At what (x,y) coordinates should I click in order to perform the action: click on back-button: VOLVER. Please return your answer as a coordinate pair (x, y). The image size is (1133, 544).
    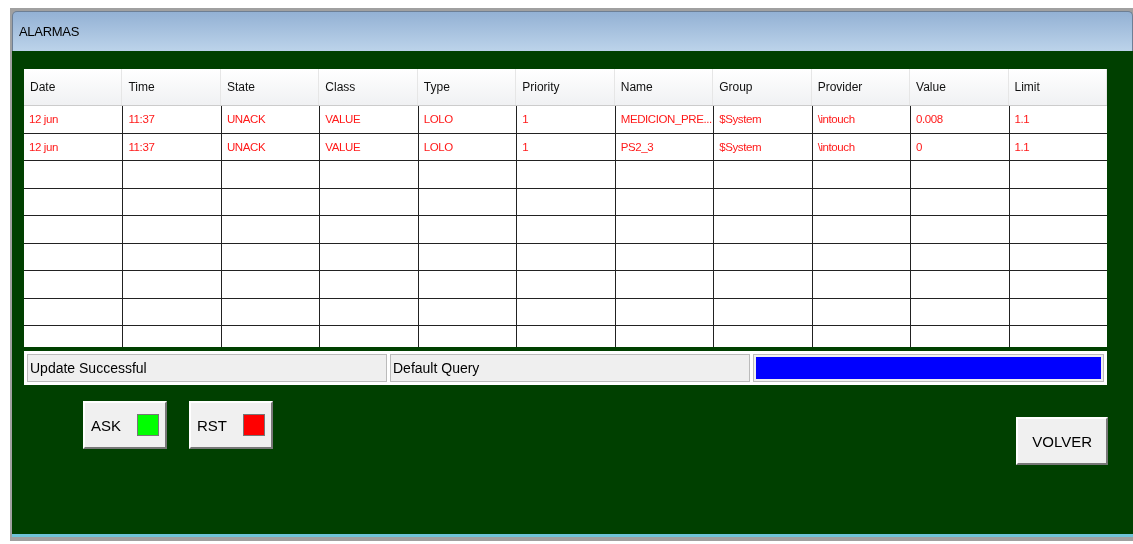
    Looking at the image, I should click on (1062, 441).